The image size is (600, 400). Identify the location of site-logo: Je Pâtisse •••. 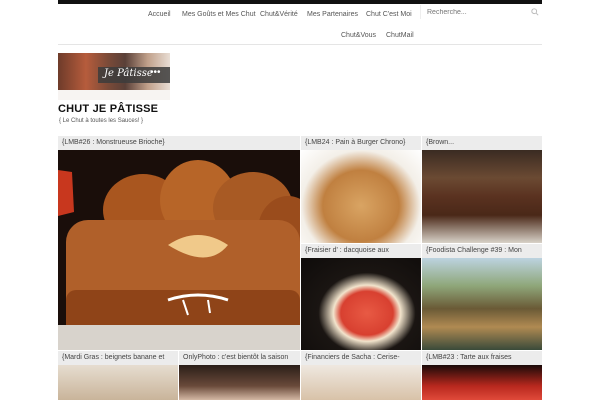
(114, 76).